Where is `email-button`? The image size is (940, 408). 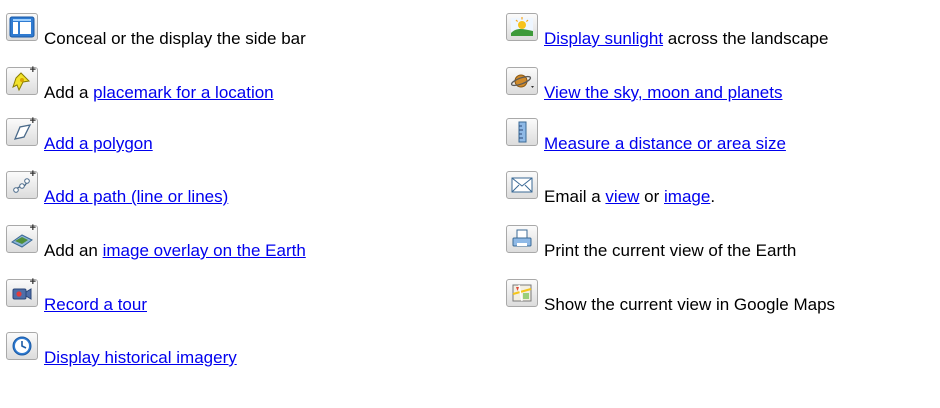 email-button is located at coordinates (522, 185).